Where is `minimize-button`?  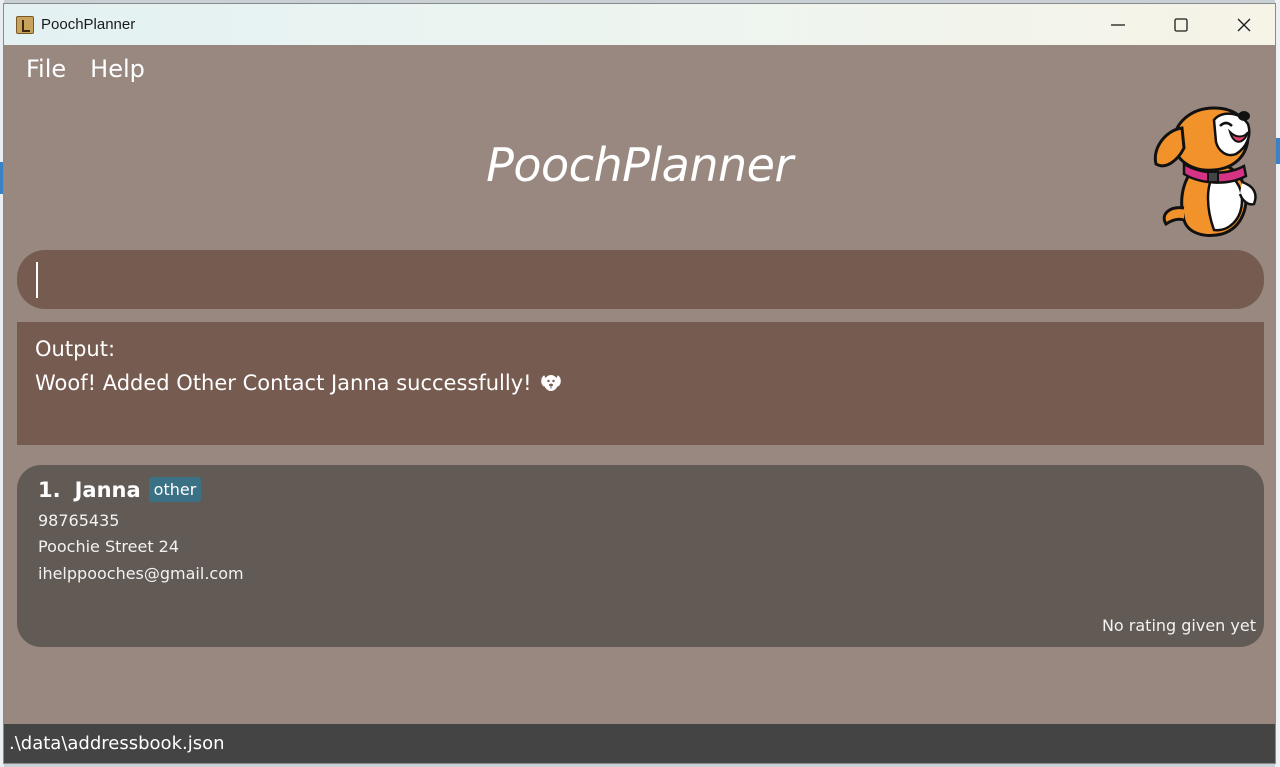 minimize-button is located at coordinates (1117, 24).